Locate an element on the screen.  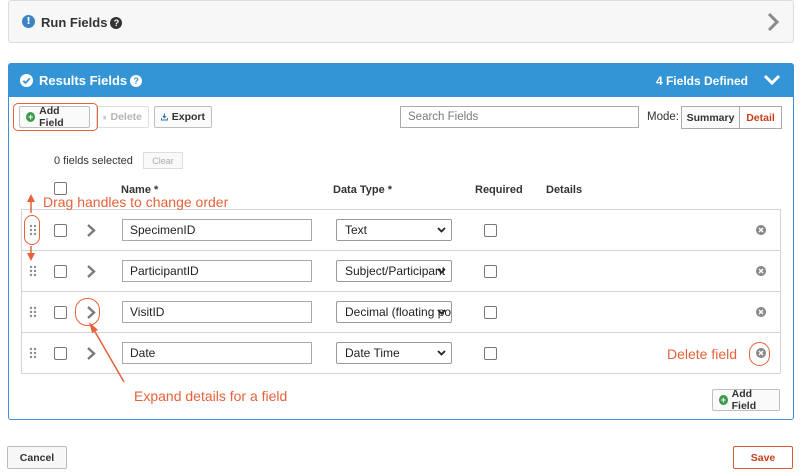
column-header-data-type: Data Type * is located at coordinates (363, 190).